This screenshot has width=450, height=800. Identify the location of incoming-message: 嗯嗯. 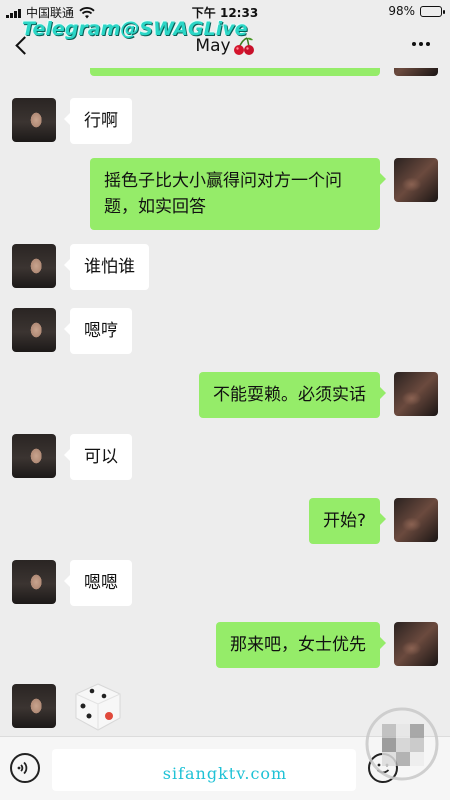
(98, 583).